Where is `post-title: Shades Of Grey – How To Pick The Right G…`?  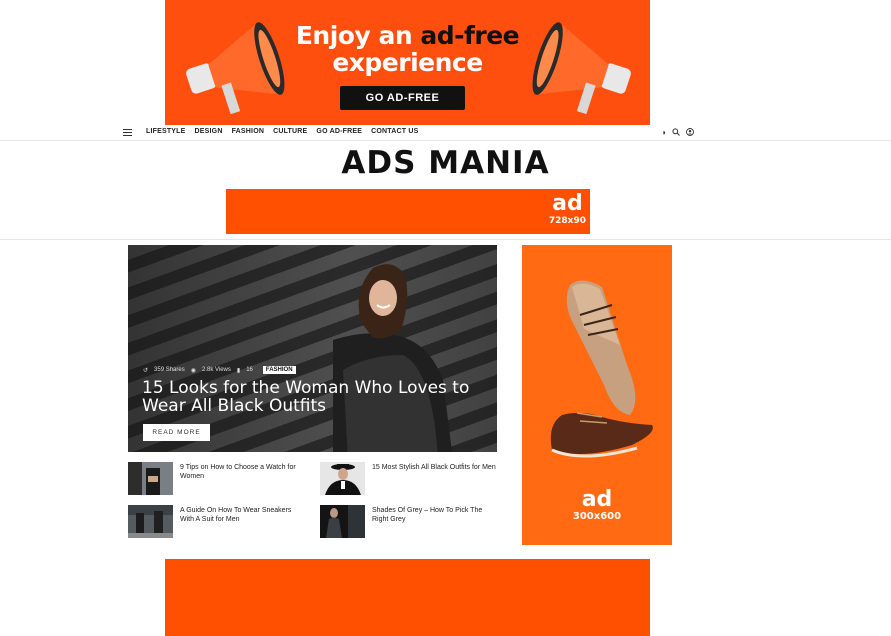
post-title: Shades Of Grey – How To Pick The Right G… is located at coordinates (434, 515).